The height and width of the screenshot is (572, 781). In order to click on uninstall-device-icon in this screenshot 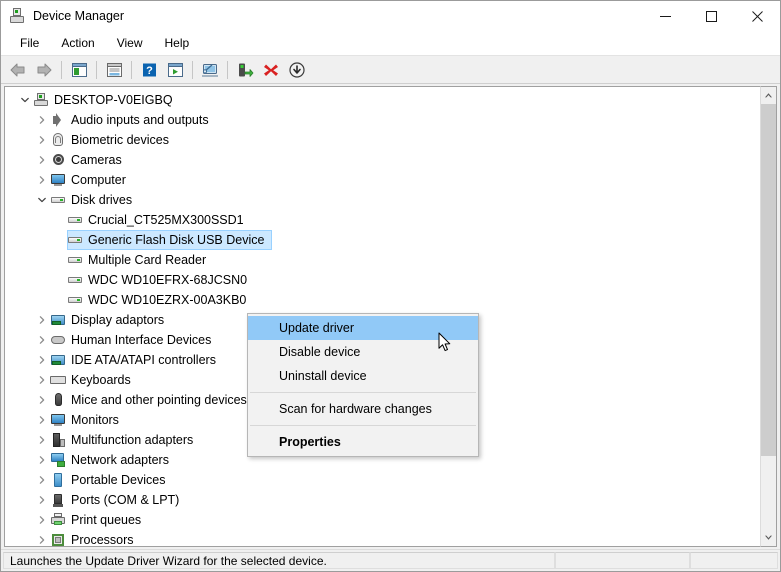, I will do `click(271, 70)`.